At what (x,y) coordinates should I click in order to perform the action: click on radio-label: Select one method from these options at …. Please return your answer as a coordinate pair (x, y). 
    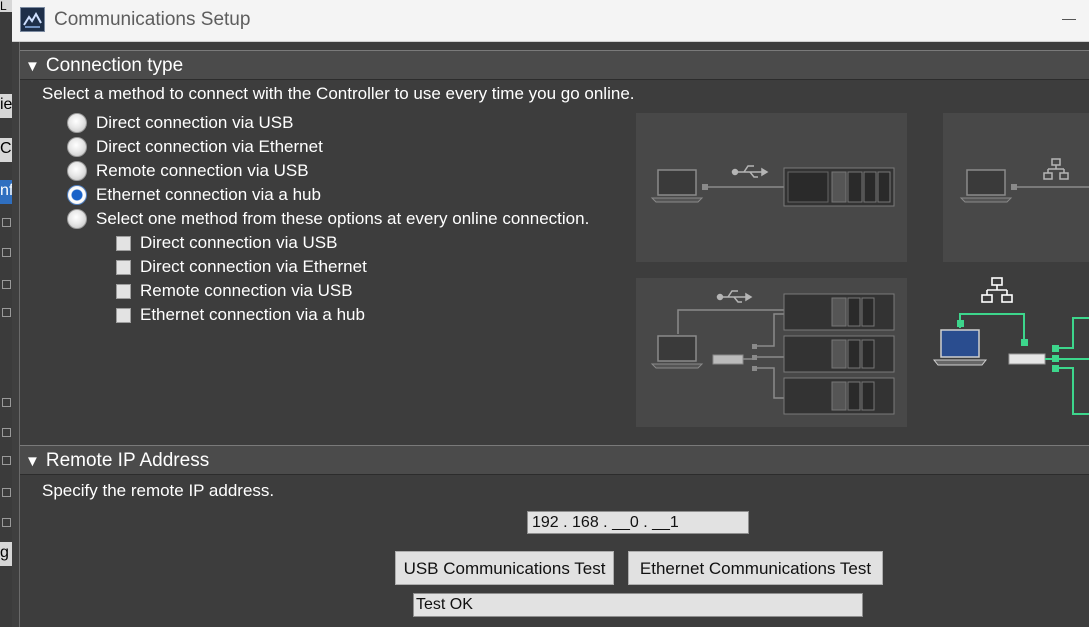
    Looking at the image, I should click on (343, 218).